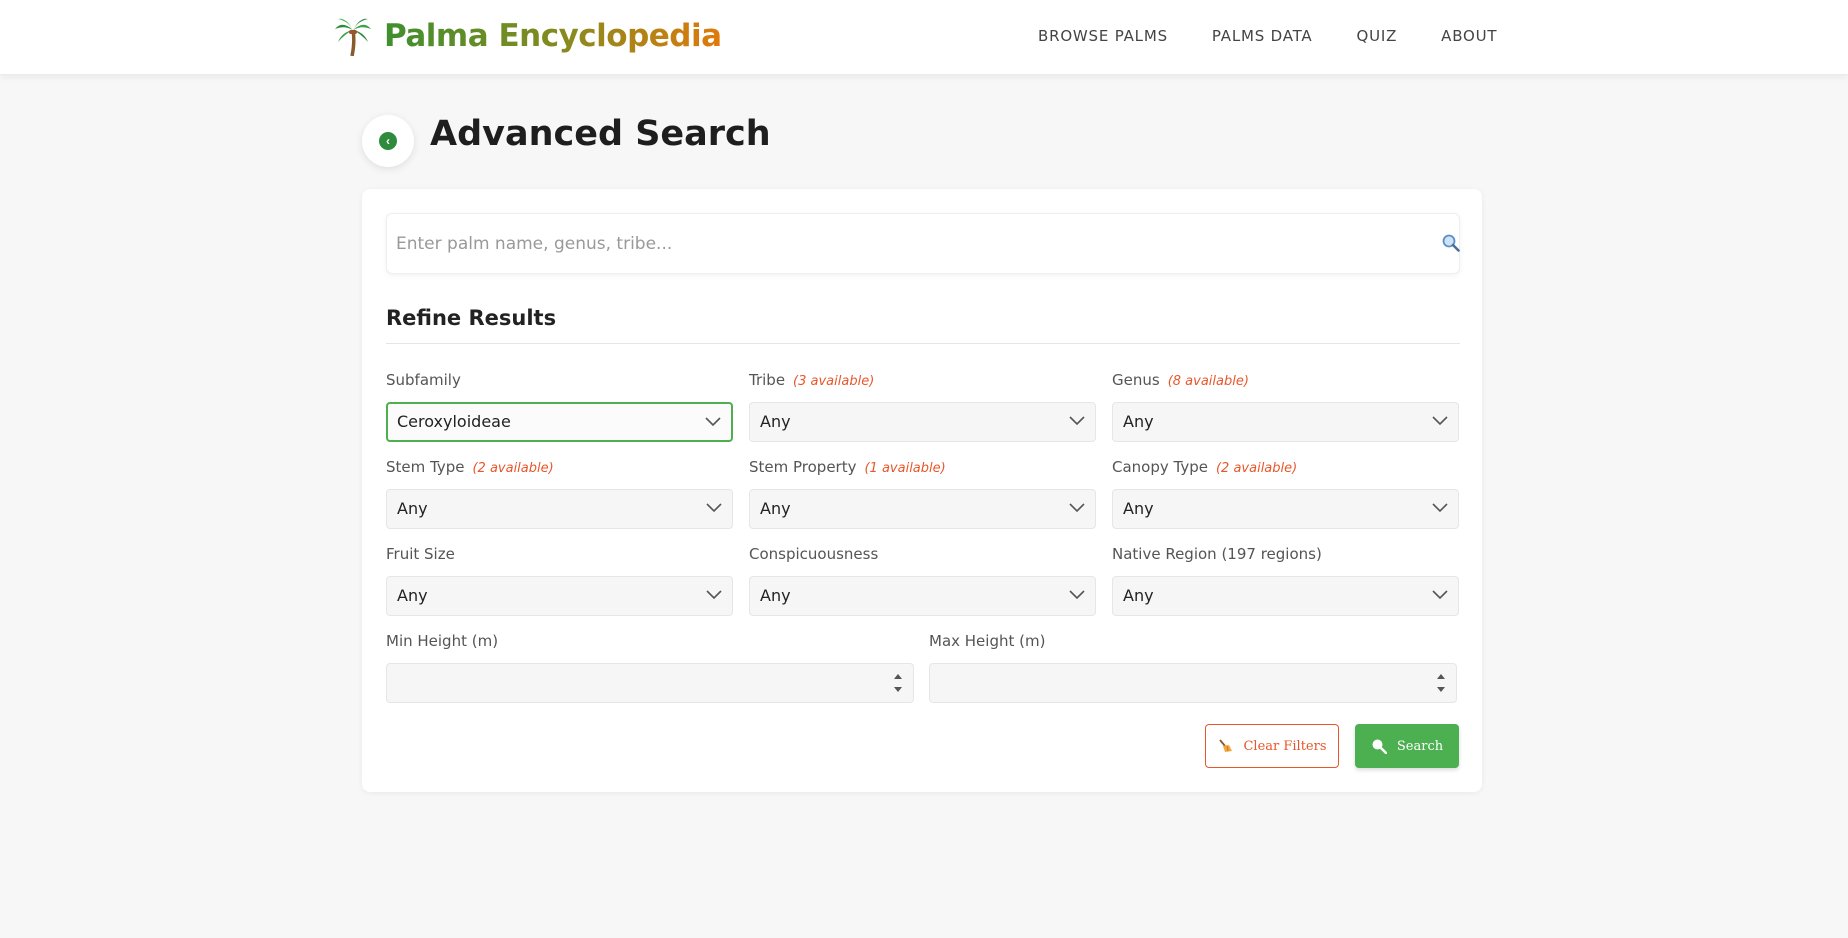  Describe the element at coordinates (425, 467) in the screenshot. I see `stem-type-label: Stem Type` at that location.